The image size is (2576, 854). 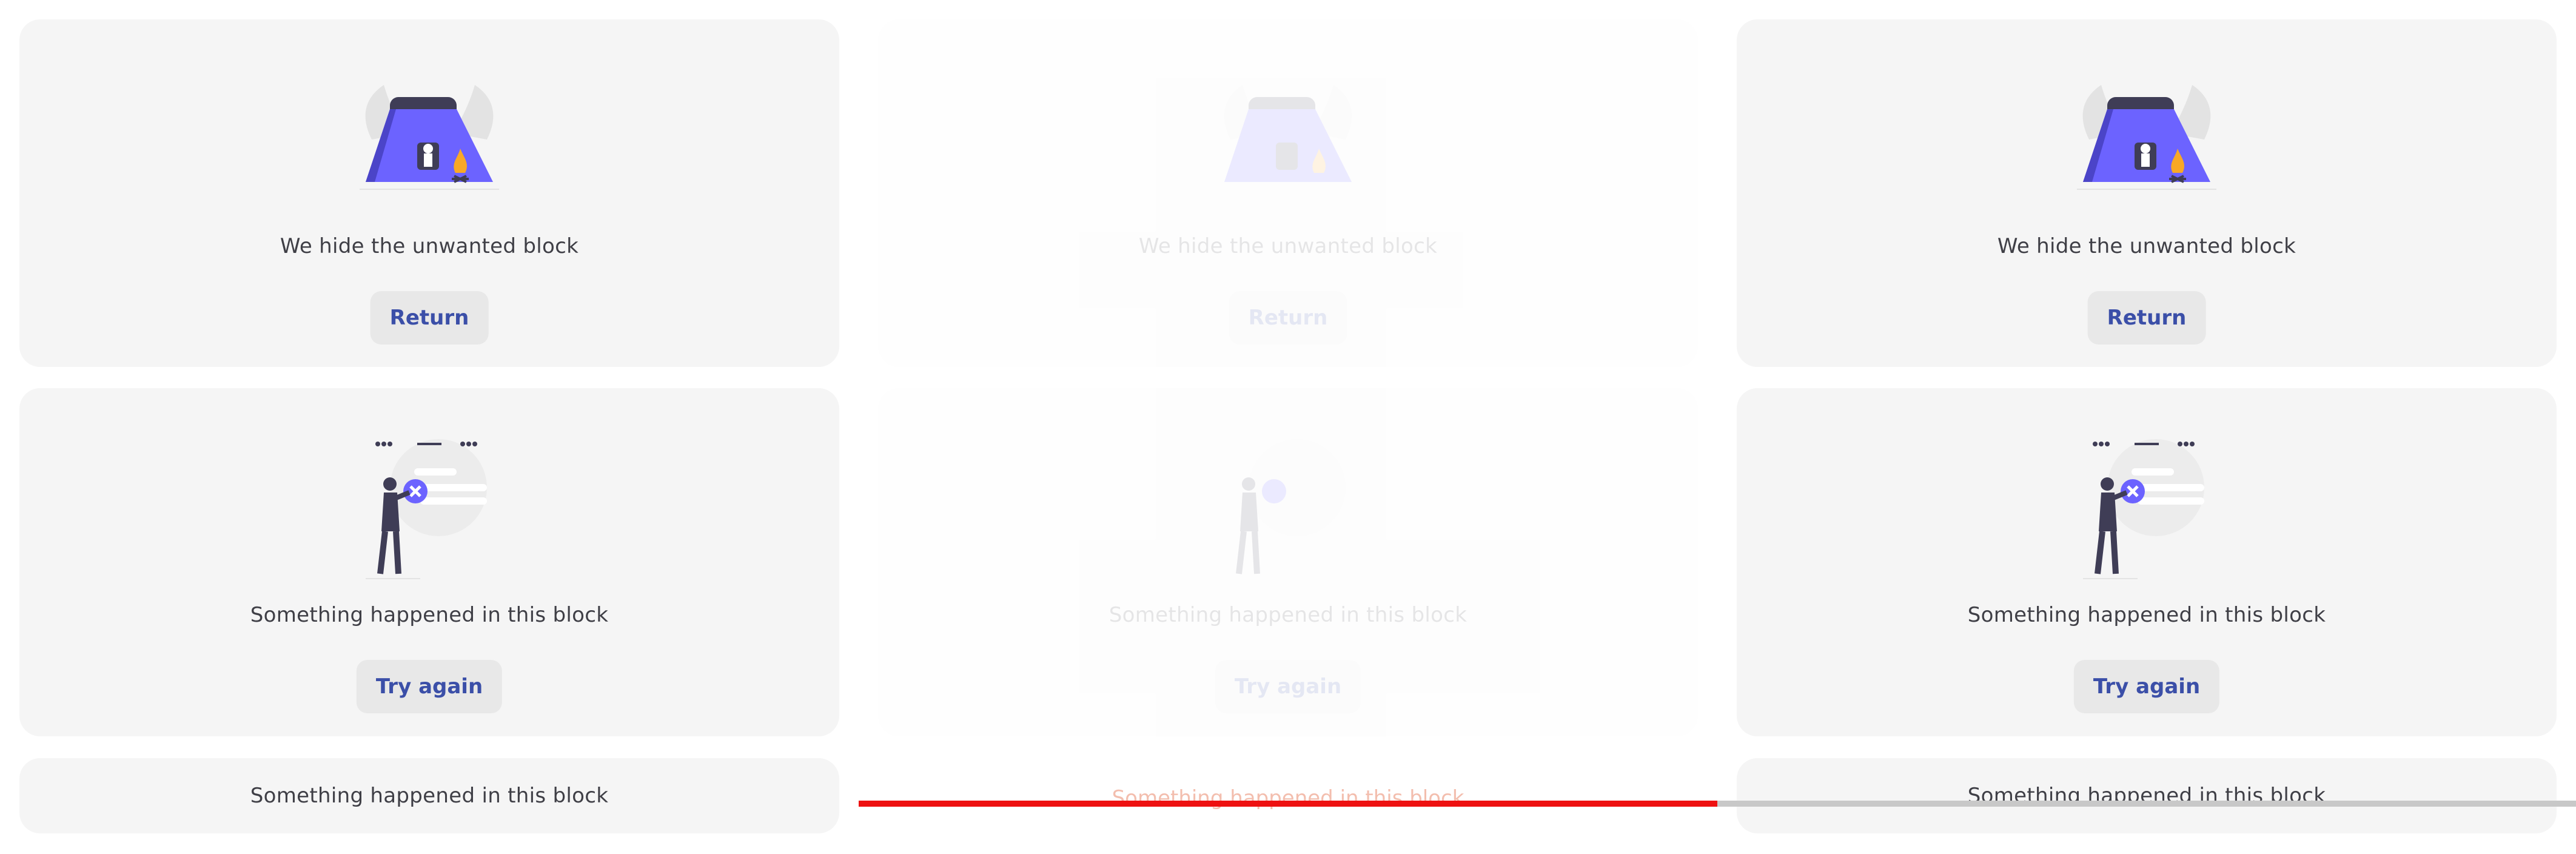 I want to click on progress-bar-active, so click(x=1288, y=804).